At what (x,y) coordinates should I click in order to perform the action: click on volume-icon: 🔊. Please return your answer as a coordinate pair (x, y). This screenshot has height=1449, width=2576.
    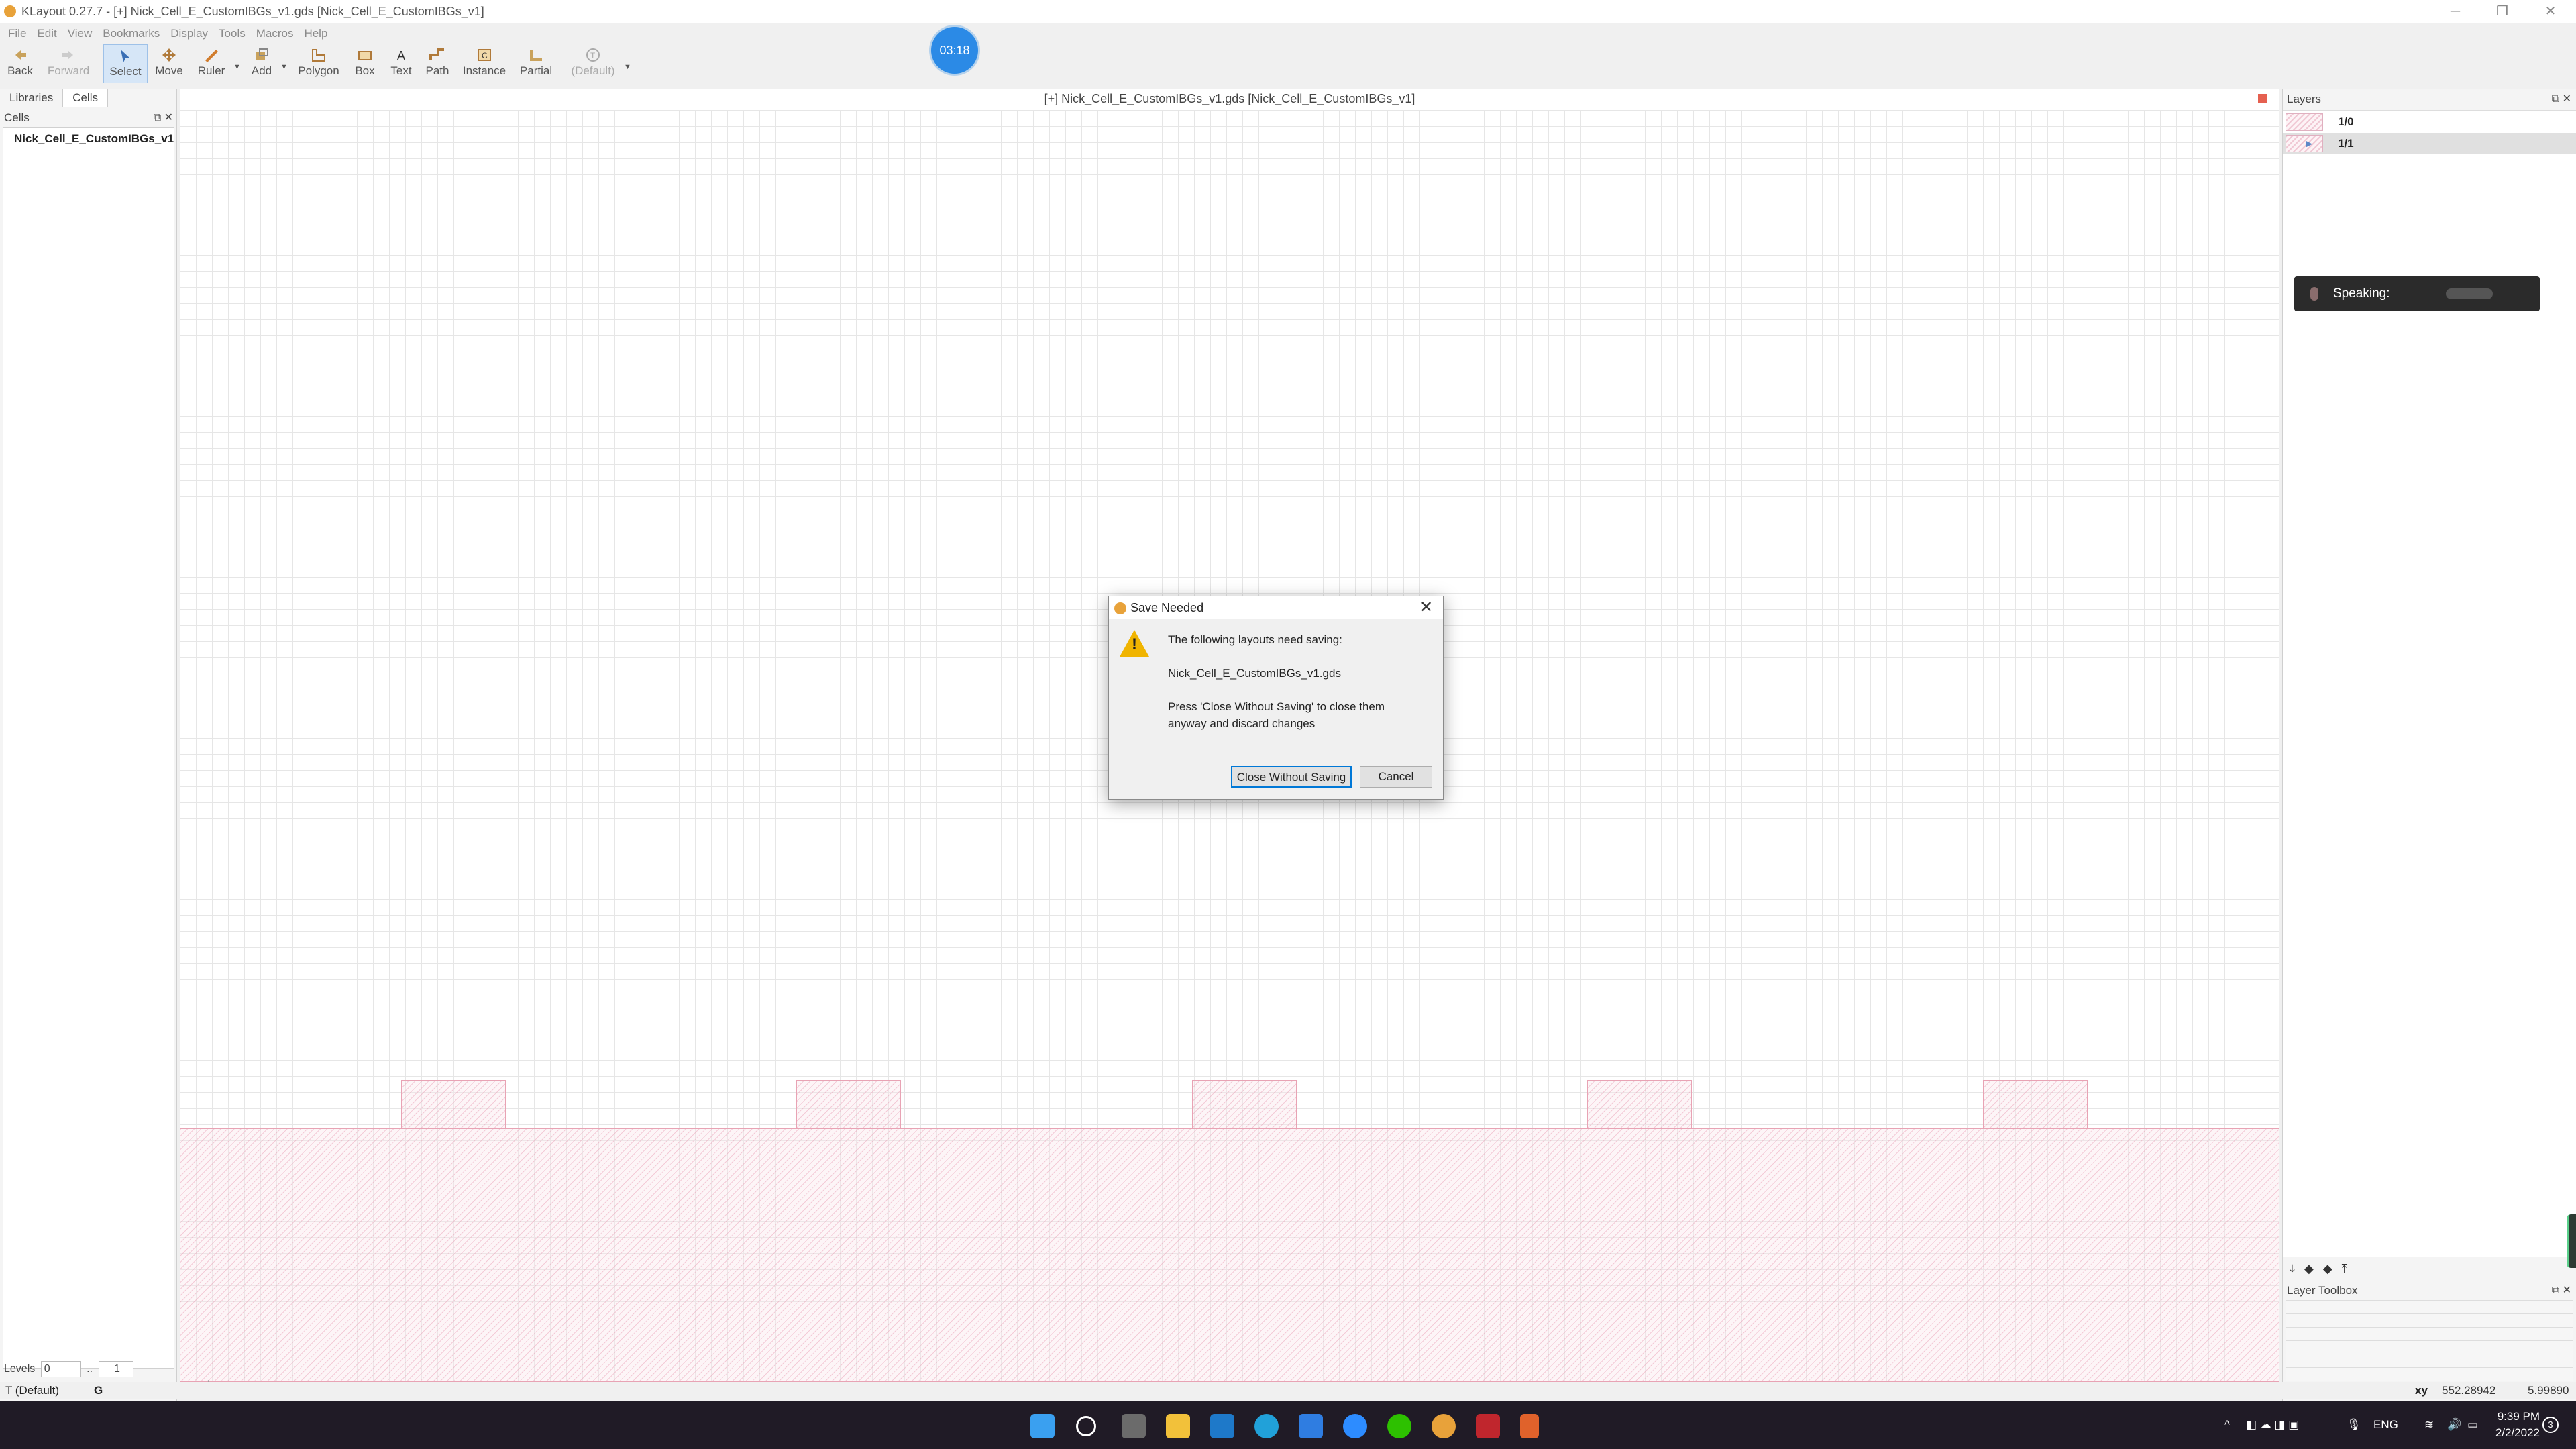
    Looking at the image, I should click on (2454, 1425).